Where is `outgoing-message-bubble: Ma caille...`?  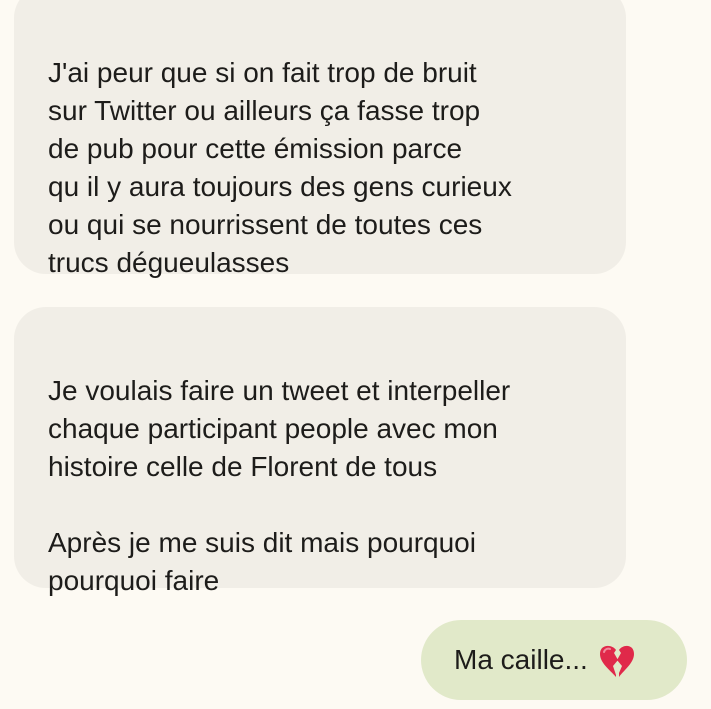
outgoing-message-bubble: Ma caille... is located at coordinates (554, 660).